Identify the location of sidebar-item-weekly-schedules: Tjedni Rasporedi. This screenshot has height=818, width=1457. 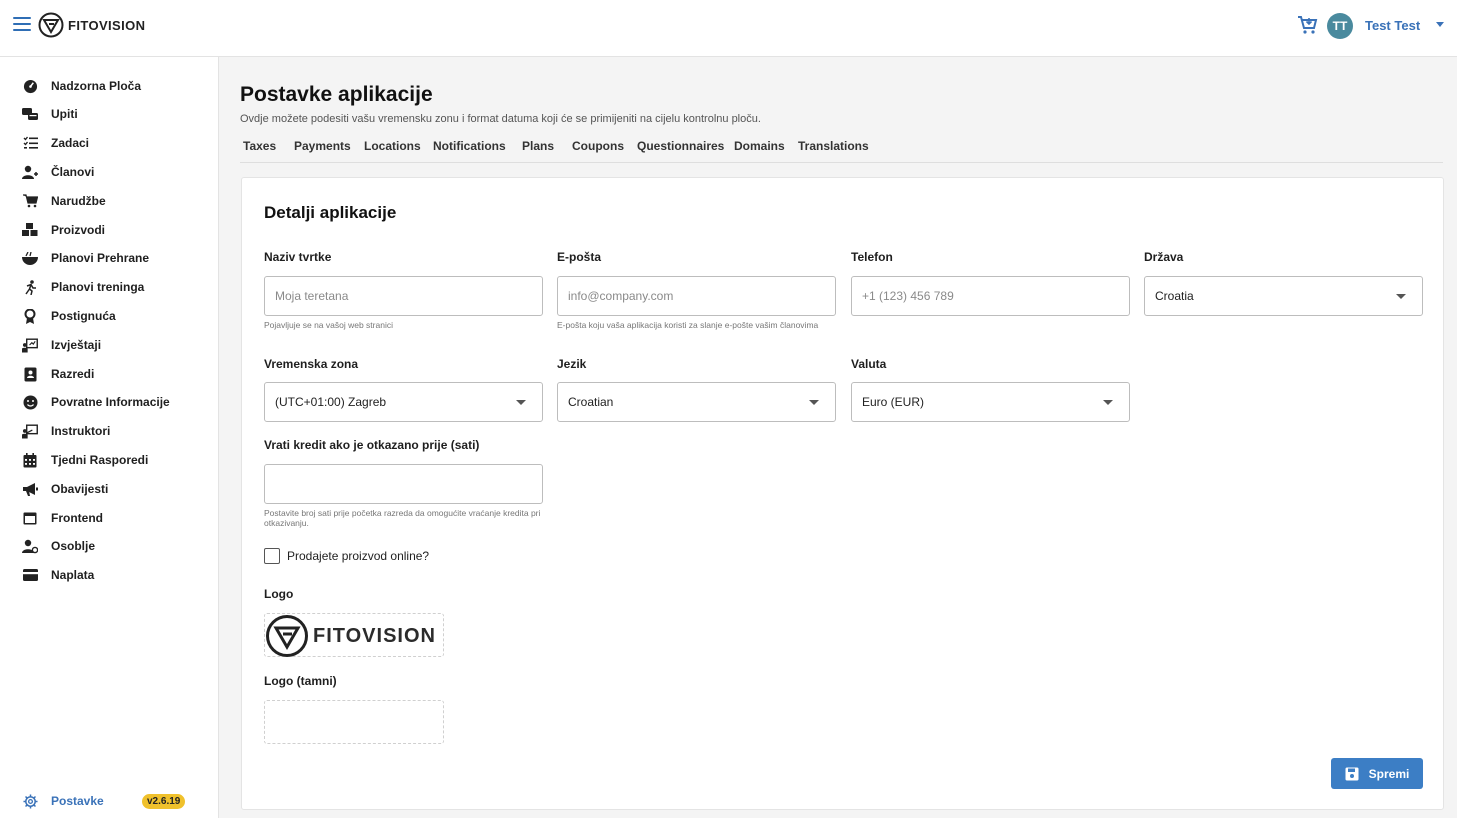
(109, 460).